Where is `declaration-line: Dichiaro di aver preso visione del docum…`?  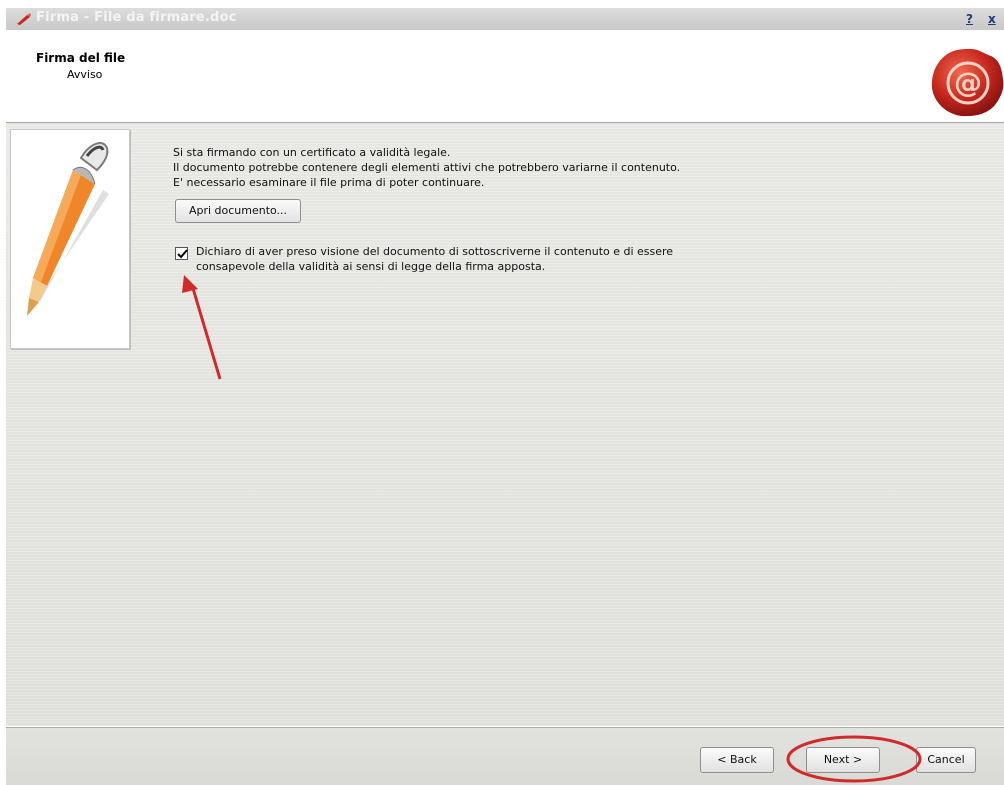 declaration-line: Dichiaro di aver preso visione del docum… is located at coordinates (435, 251).